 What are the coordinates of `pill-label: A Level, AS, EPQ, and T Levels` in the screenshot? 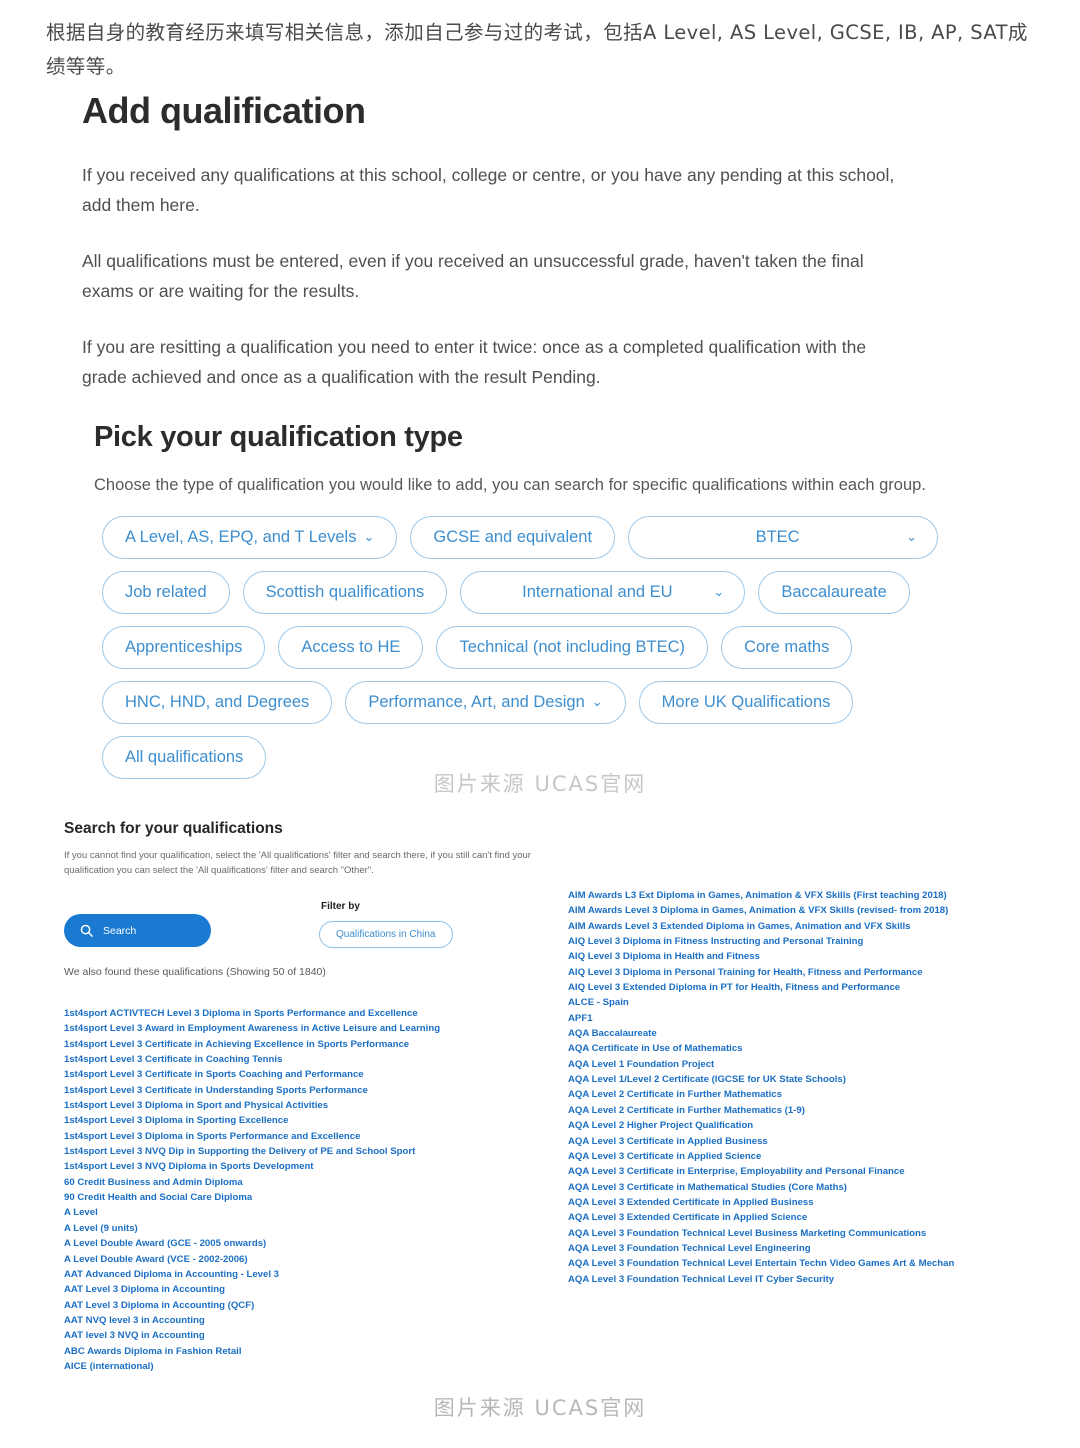 It's located at (241, 537).